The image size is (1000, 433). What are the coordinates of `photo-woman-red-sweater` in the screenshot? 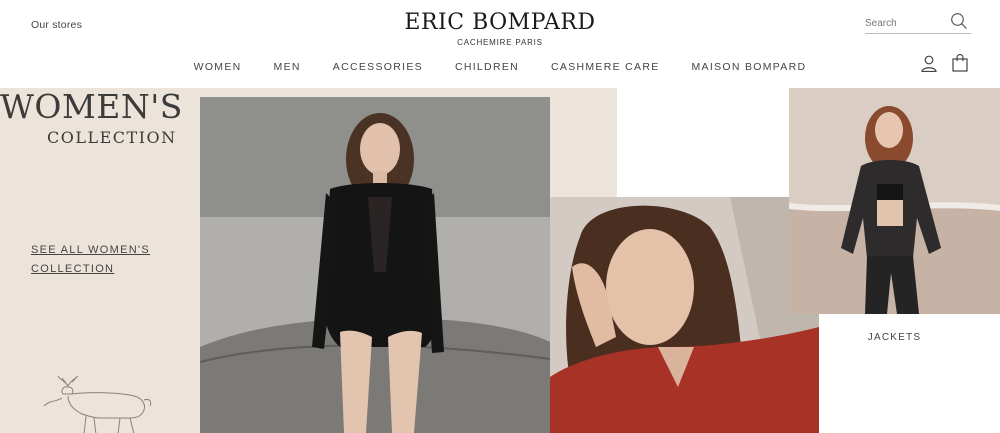 It's located at (684, 315).